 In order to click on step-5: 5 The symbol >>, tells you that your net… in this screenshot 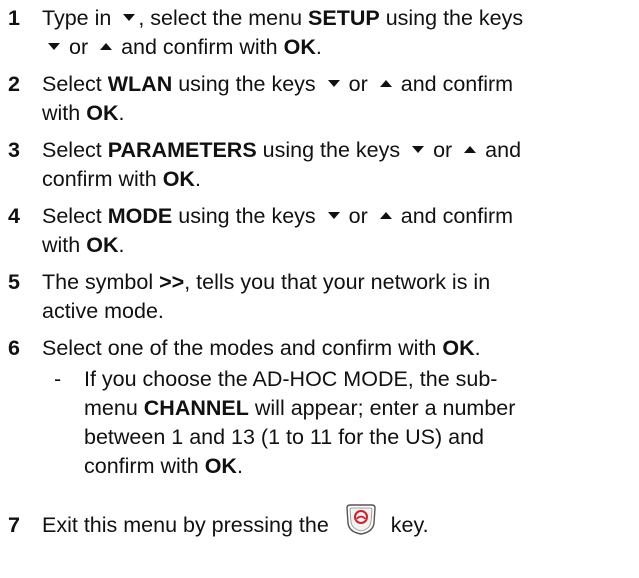, I will do `click(319, 297)`.